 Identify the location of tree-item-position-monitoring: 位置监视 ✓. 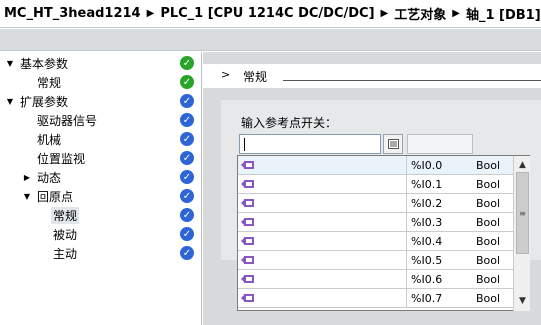
(101, 158).